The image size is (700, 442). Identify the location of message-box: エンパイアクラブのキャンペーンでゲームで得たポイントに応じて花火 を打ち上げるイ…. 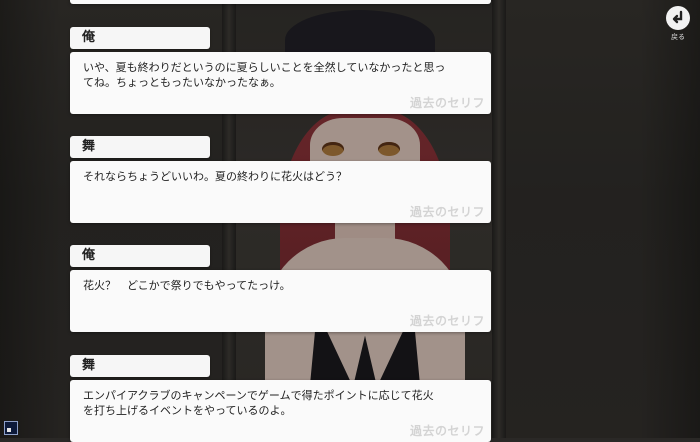
(280, 411).